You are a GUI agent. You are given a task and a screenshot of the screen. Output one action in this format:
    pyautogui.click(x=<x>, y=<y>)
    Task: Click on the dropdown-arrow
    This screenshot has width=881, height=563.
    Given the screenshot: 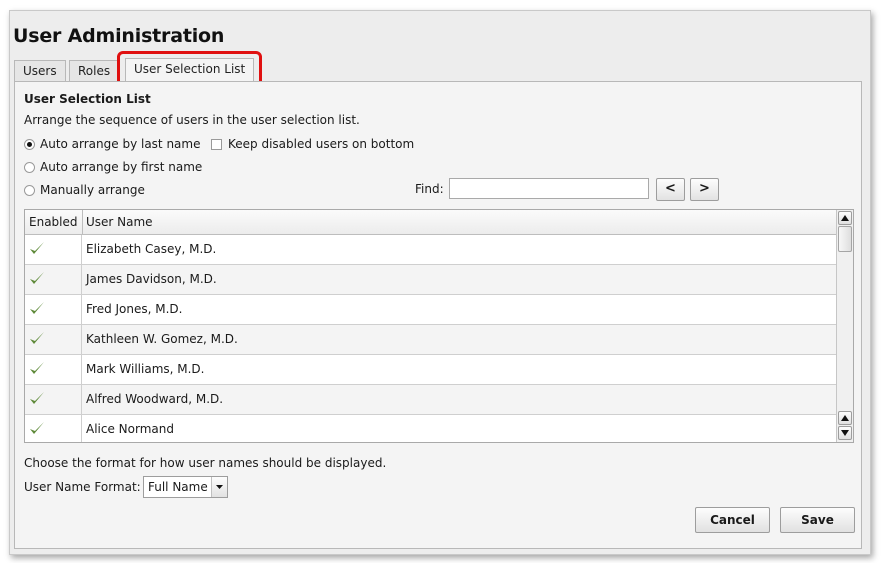 What is the action you would take?
    pyautogui.click(x=219, y=487)
    